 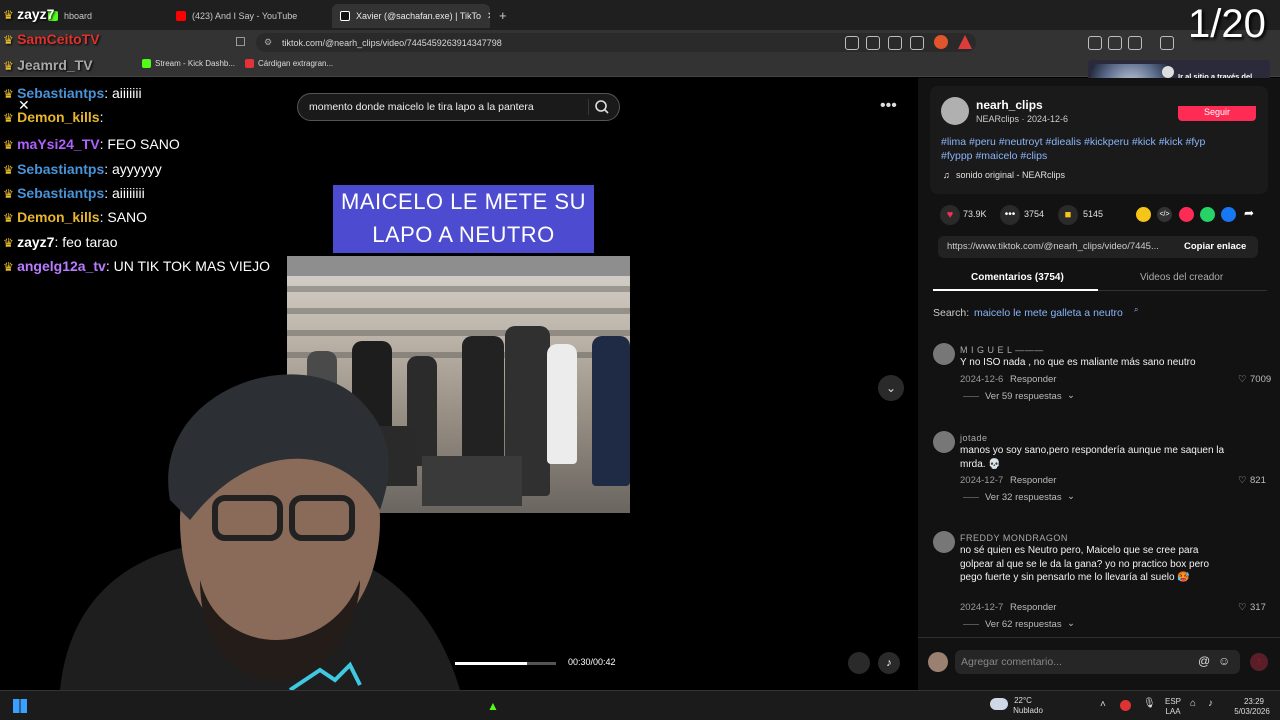 I want to click on volume-icon: ♪, so click(x=889, y=663).